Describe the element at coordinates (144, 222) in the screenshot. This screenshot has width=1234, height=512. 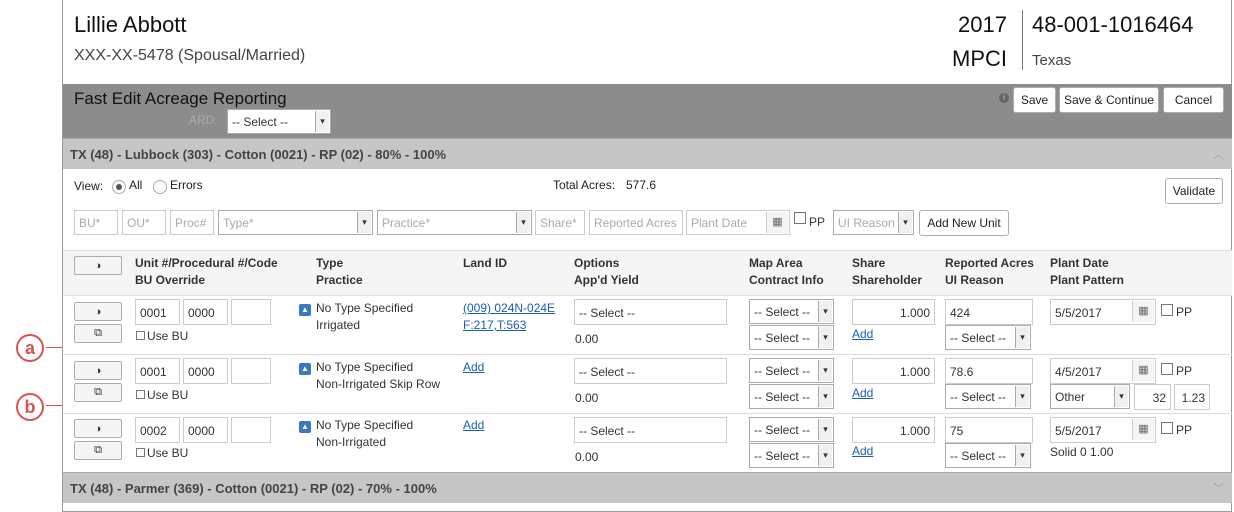
I see `ou-input: OU*` at that location.